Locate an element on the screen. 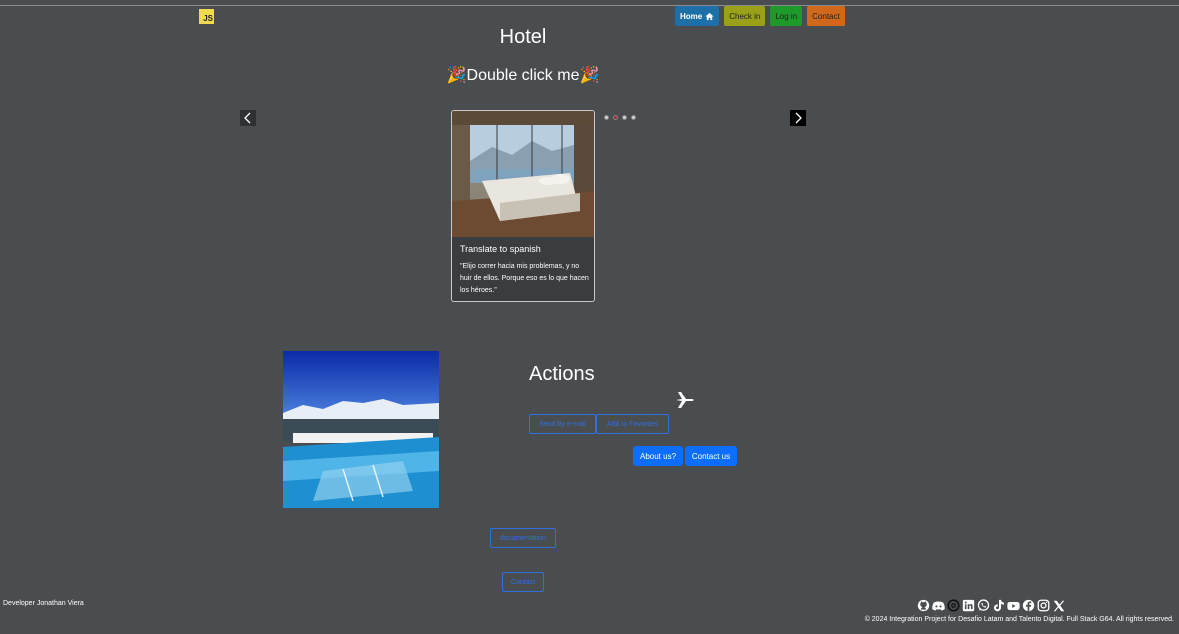  page-title: Hotel is located at coordinates (523, 37).